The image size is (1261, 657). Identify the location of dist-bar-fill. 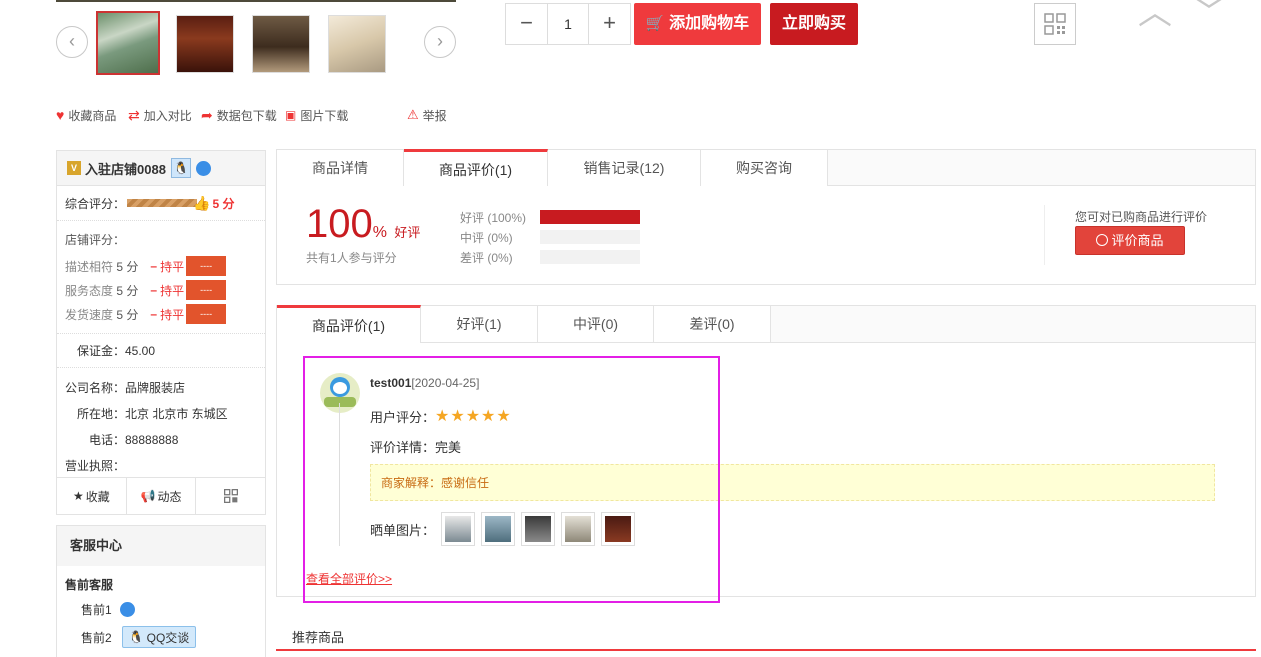
(590, 217).